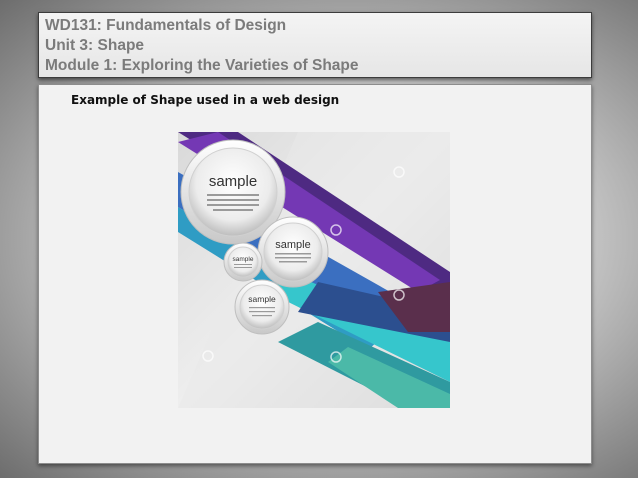  I want to click on bubble-large-label: sample, so click(233, 181).